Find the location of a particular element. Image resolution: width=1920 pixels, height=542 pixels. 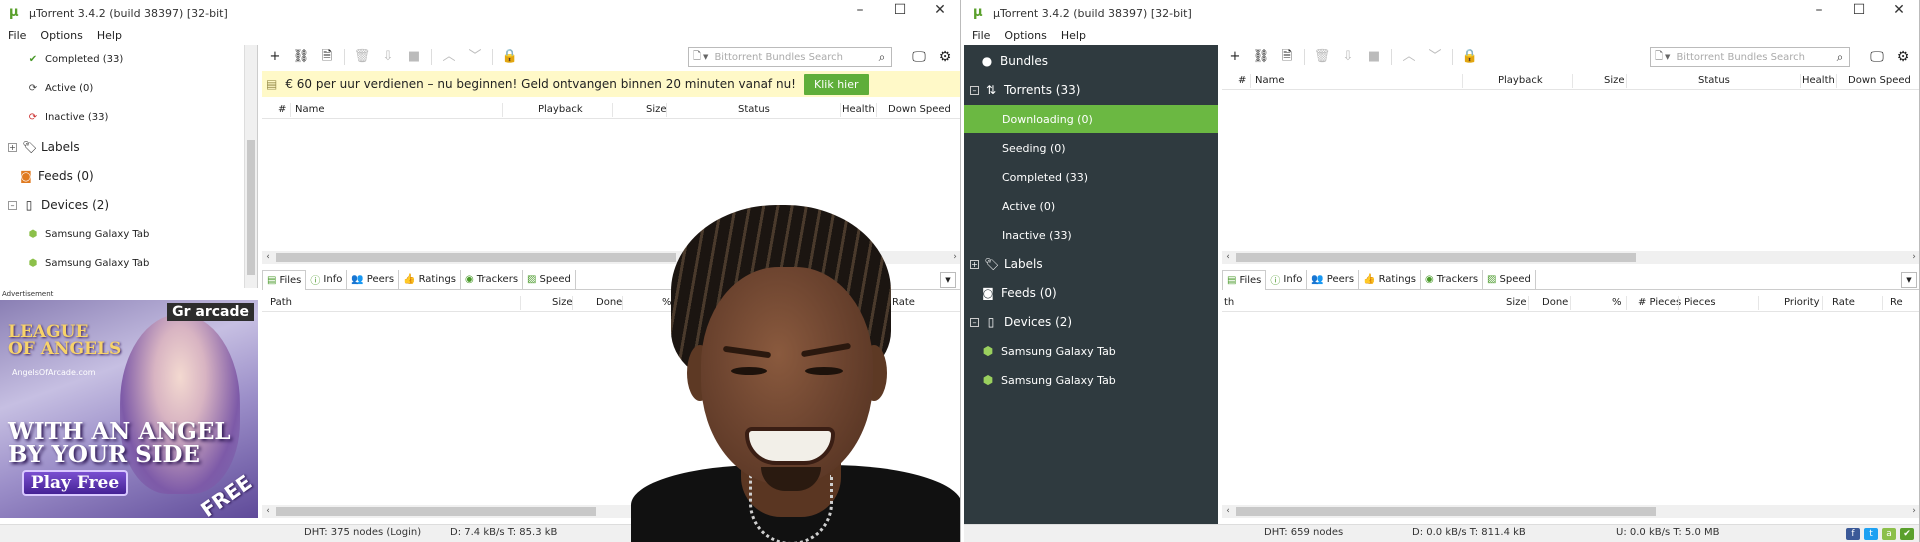

column-header: # Pieces is located at coordinates (1659, 302).